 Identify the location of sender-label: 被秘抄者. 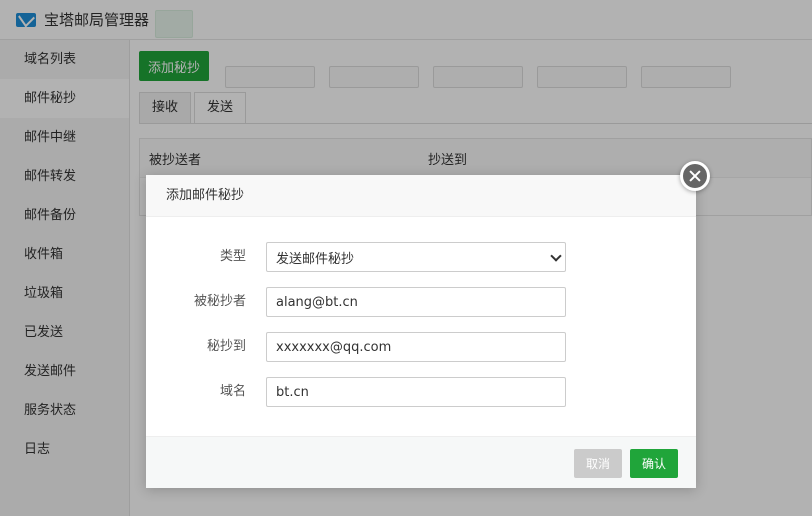
(219, 301).